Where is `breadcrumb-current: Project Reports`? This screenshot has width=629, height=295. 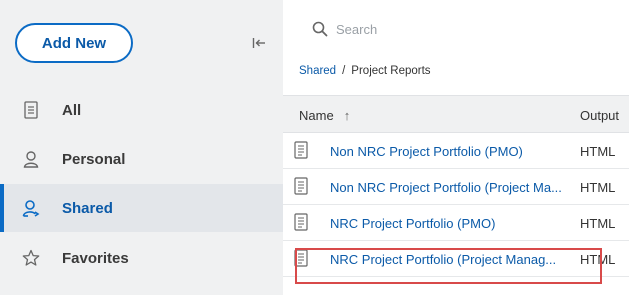
breadcrumb-current: Project Reports is located at coordinates (391, 71).